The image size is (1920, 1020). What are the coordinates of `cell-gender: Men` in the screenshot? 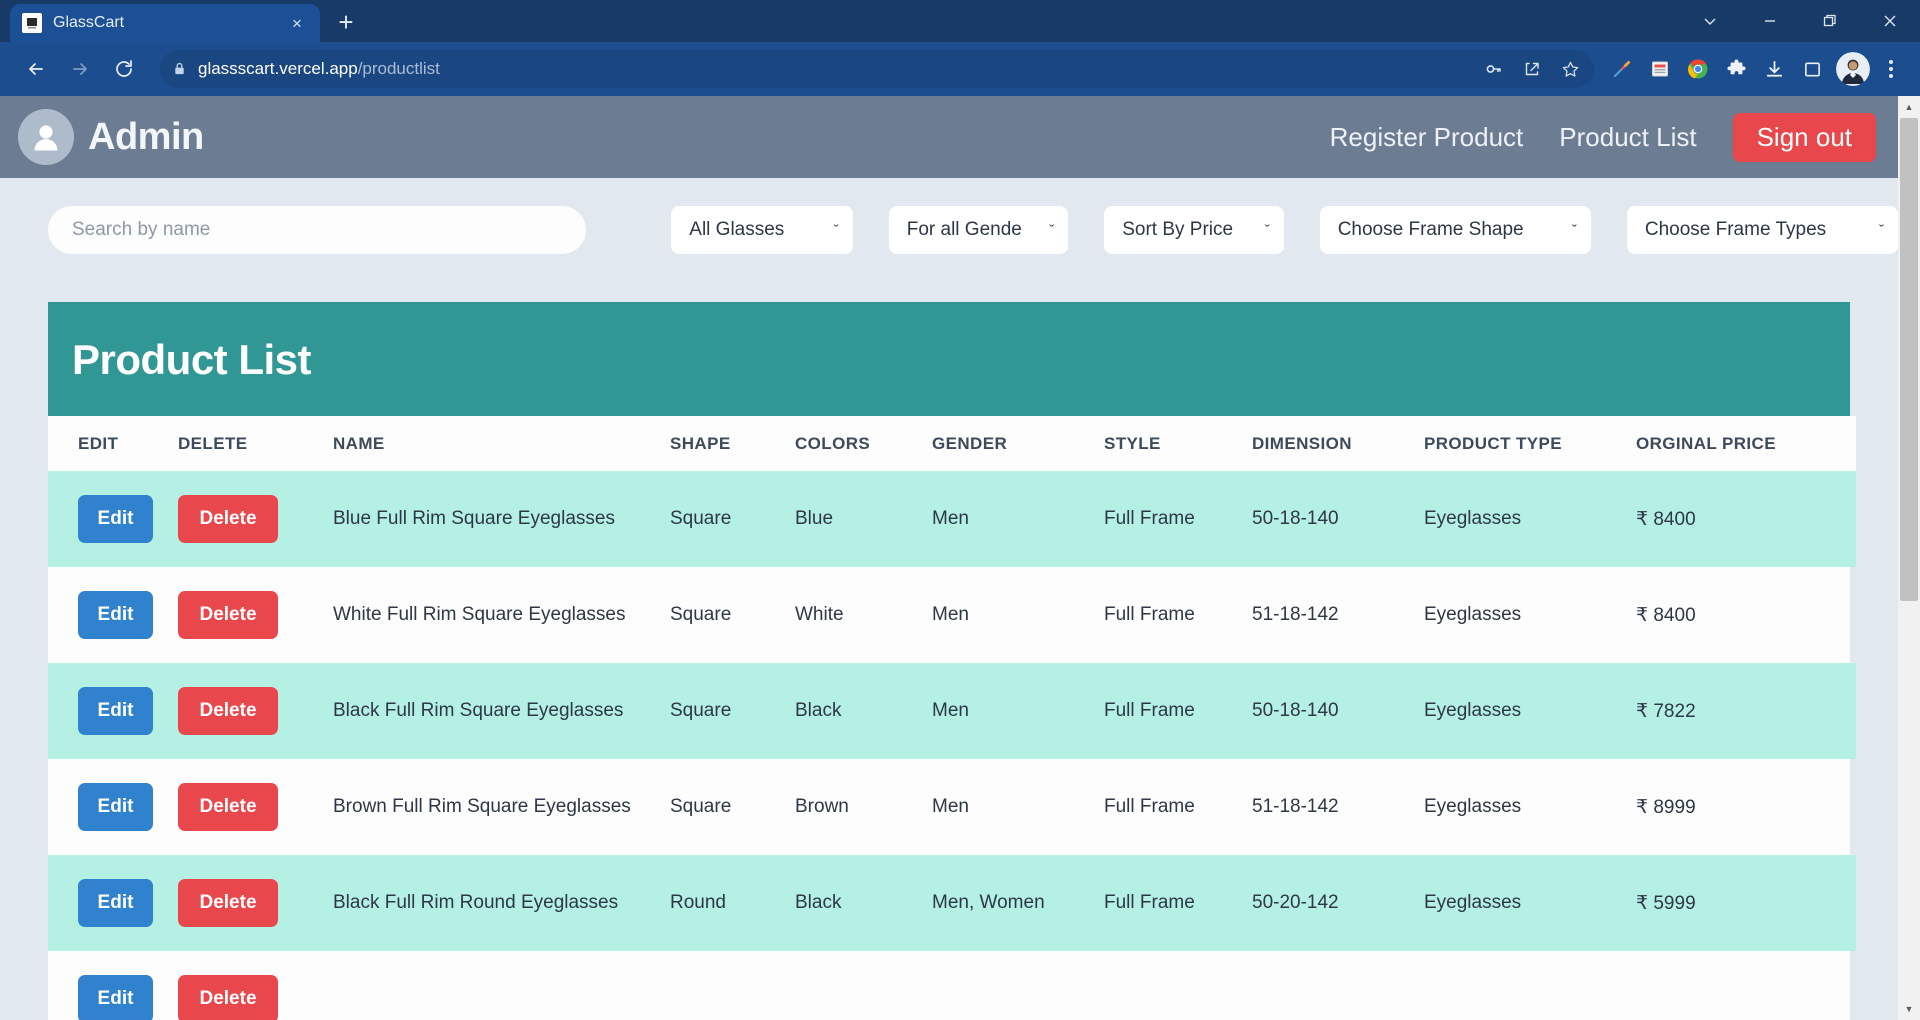 It's located at (950, 806).